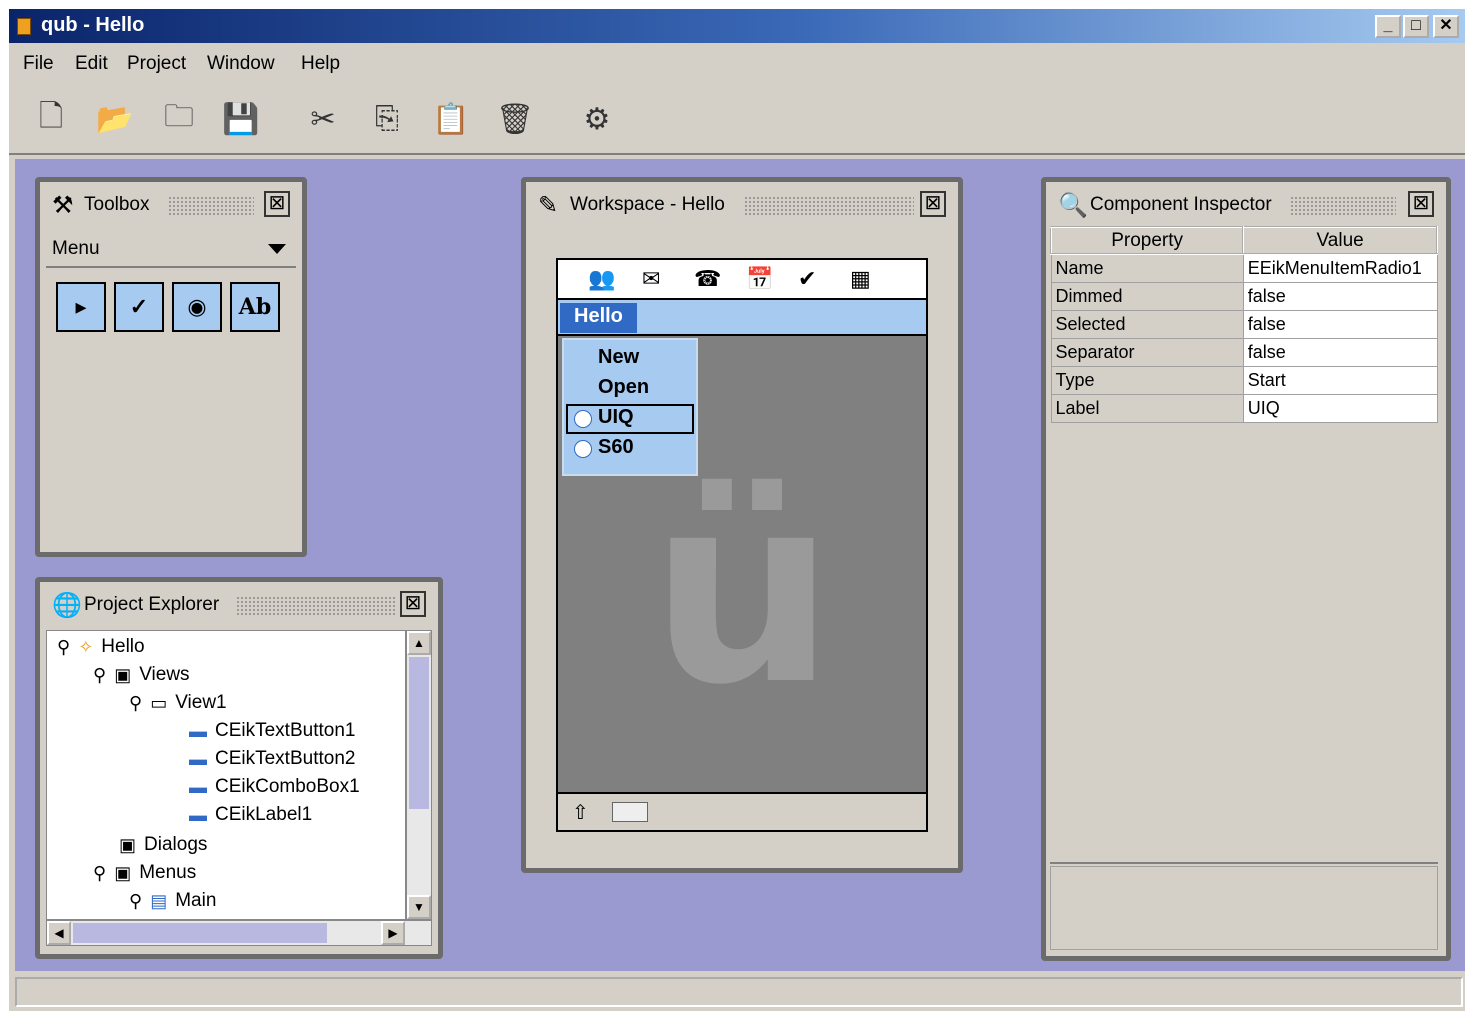 This screenshot has height=1011, width=1465. I want to click on tasks-app-icon: ✔, so click(807, 279).